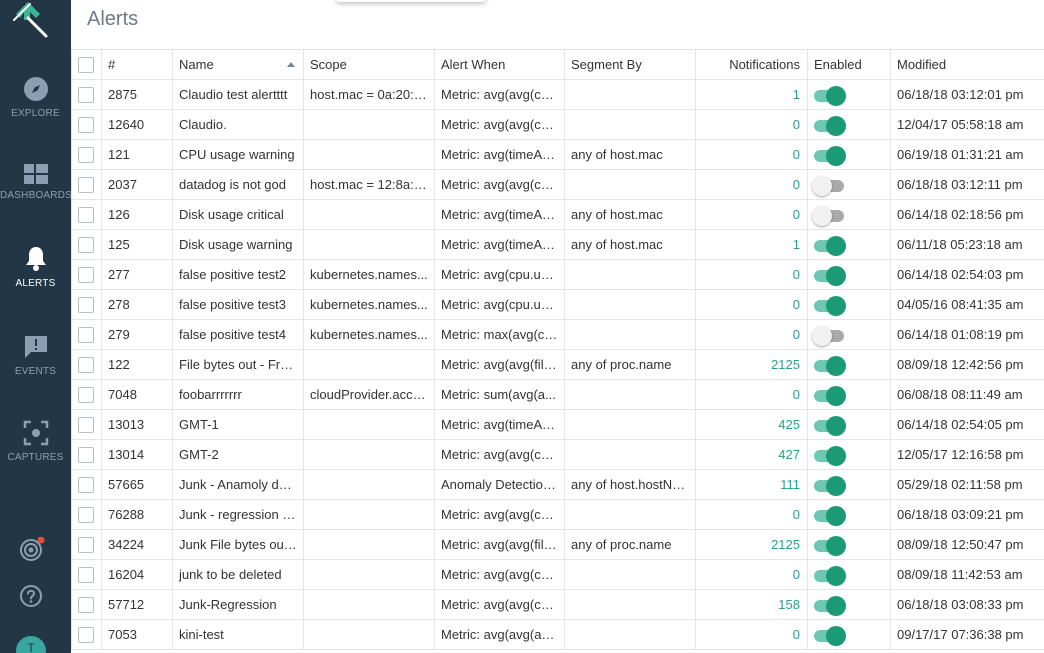 The image size is (1044, 653). I want to click on alert-notification-count: 427, so click(751, 454).